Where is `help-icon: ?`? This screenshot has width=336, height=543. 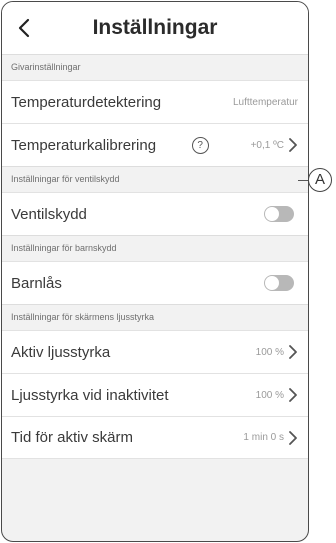
help-icon: ? is located at coordinates (200, 145).